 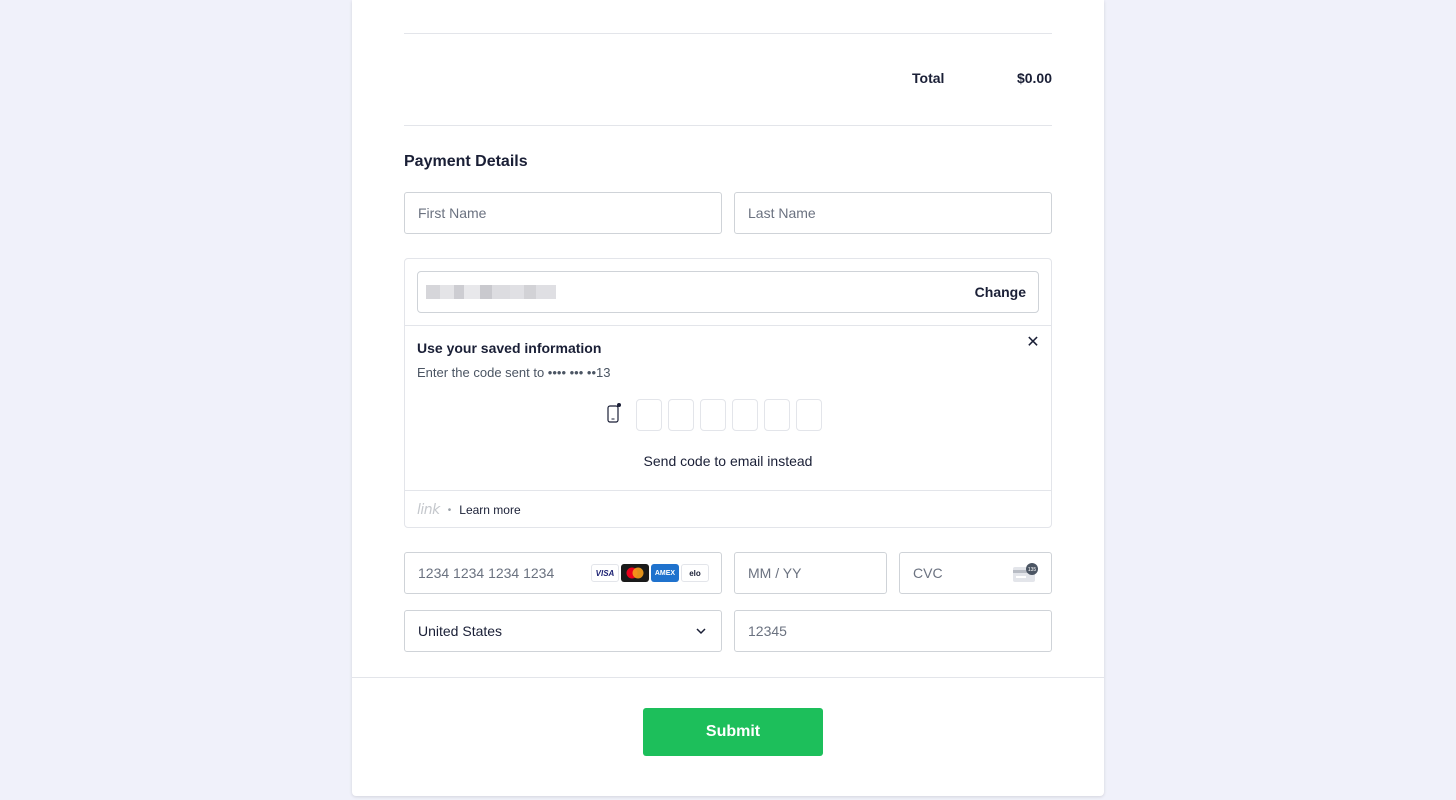 What do you see at coordinates (466, 161) in the screenshot?
I see `payment-details-title: Payment Details` at bounding box center [466, 161].